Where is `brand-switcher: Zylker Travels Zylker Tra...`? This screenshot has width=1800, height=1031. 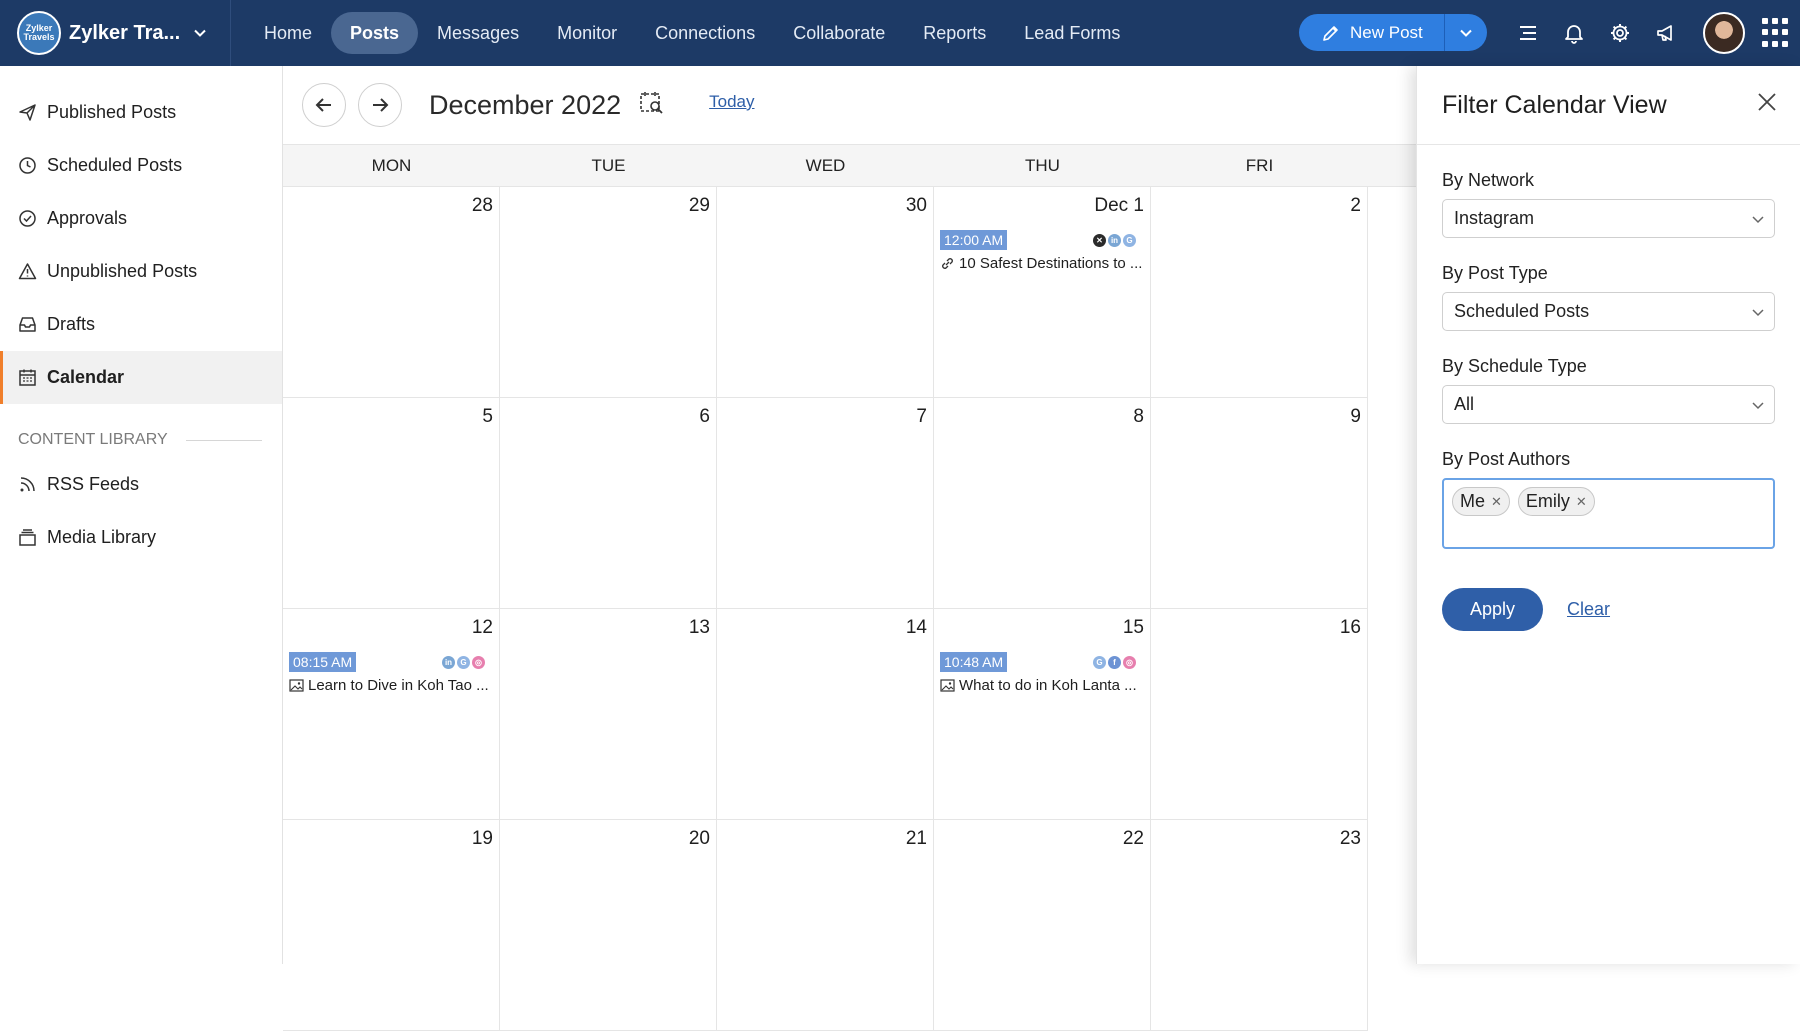 brand-switcher: Zylker Travels Zylker Tra... is located at coordinates (115, 33).